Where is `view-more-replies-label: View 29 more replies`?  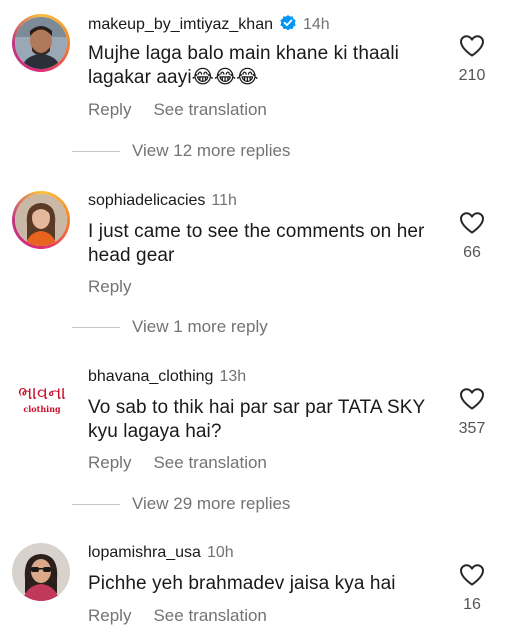 view-more-replies-label: View 29 more replies is located at coordinates (211, 503).